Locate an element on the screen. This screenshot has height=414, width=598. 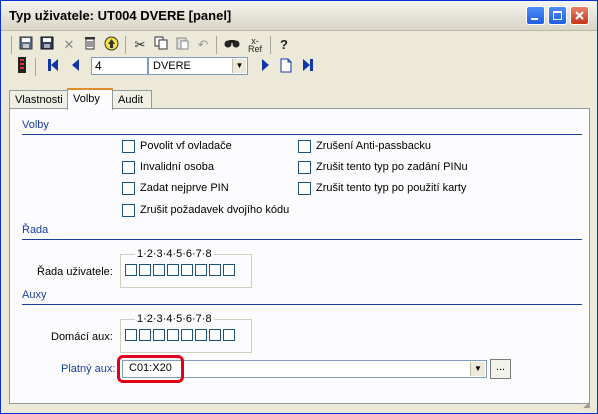
maximize-button is located at coordinates (557, 15).